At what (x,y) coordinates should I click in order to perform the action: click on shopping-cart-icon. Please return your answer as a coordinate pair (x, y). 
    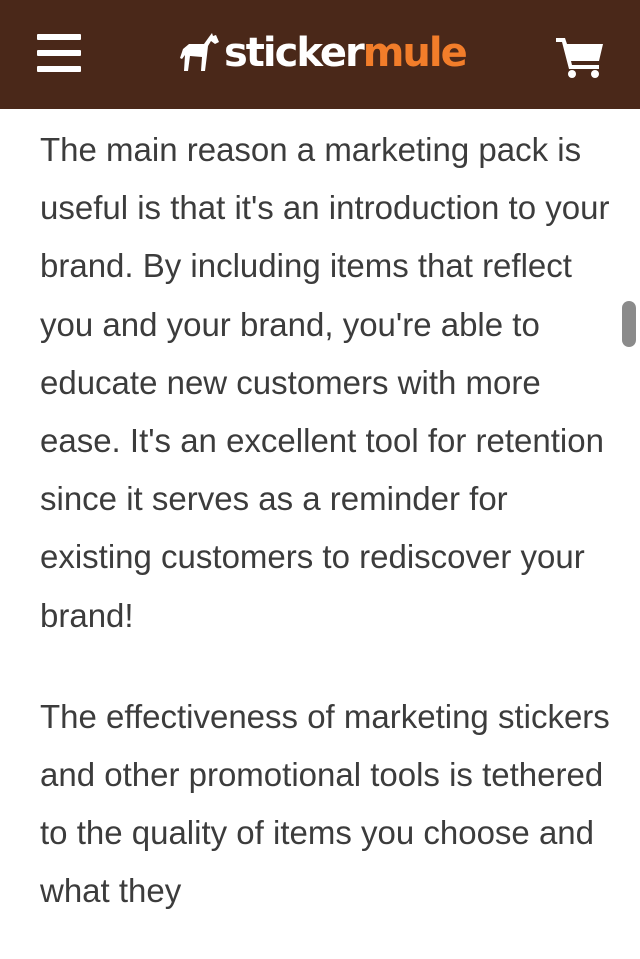
    Looking at the image, I should click on (580, 57).